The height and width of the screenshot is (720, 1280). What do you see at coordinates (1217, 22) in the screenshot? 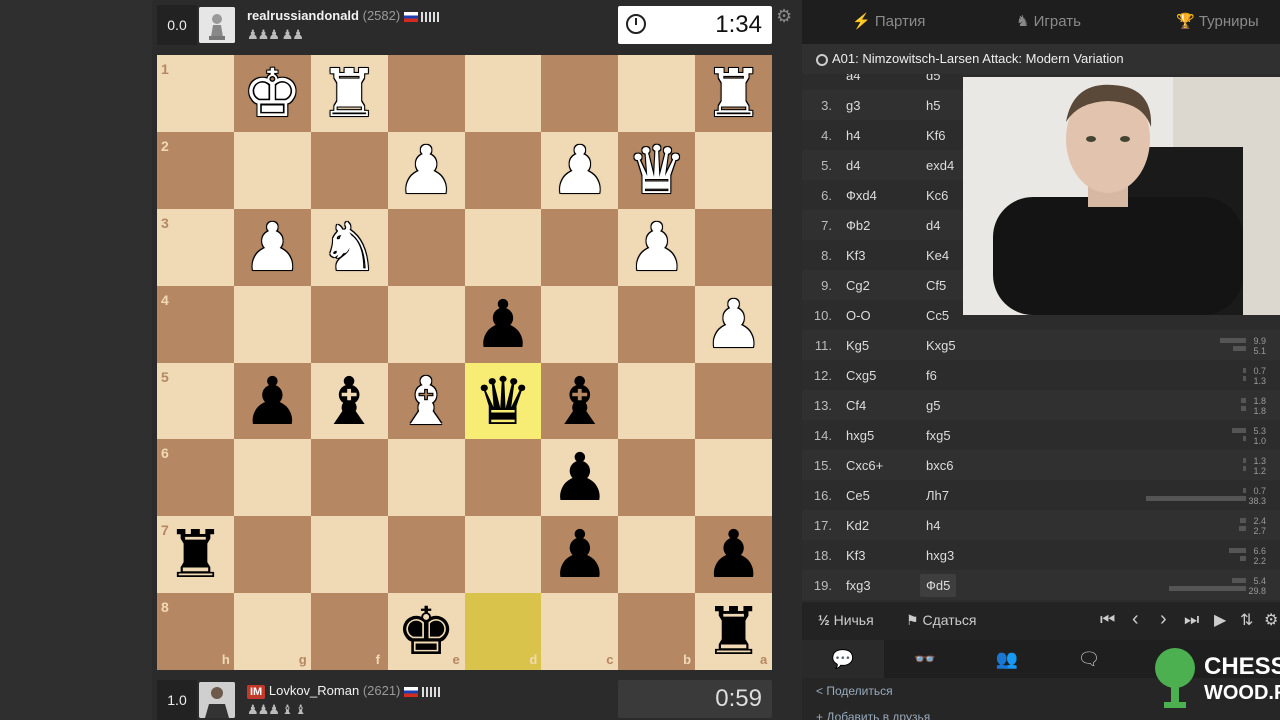
I see `tab-tournaments: 🏆 Турниры` at bounding box center [1217, 22].